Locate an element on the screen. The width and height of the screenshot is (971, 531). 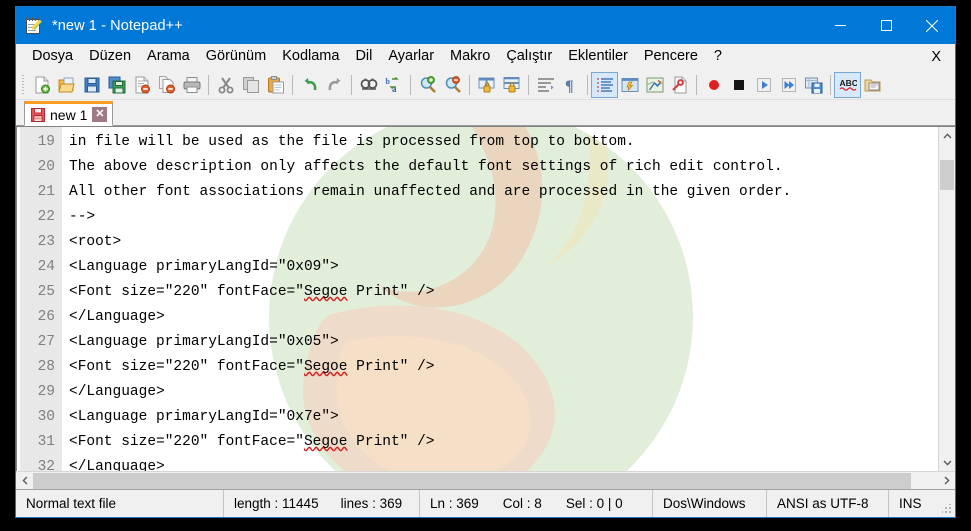
status-length: length : 11445 is located at coordinates (276, 503).